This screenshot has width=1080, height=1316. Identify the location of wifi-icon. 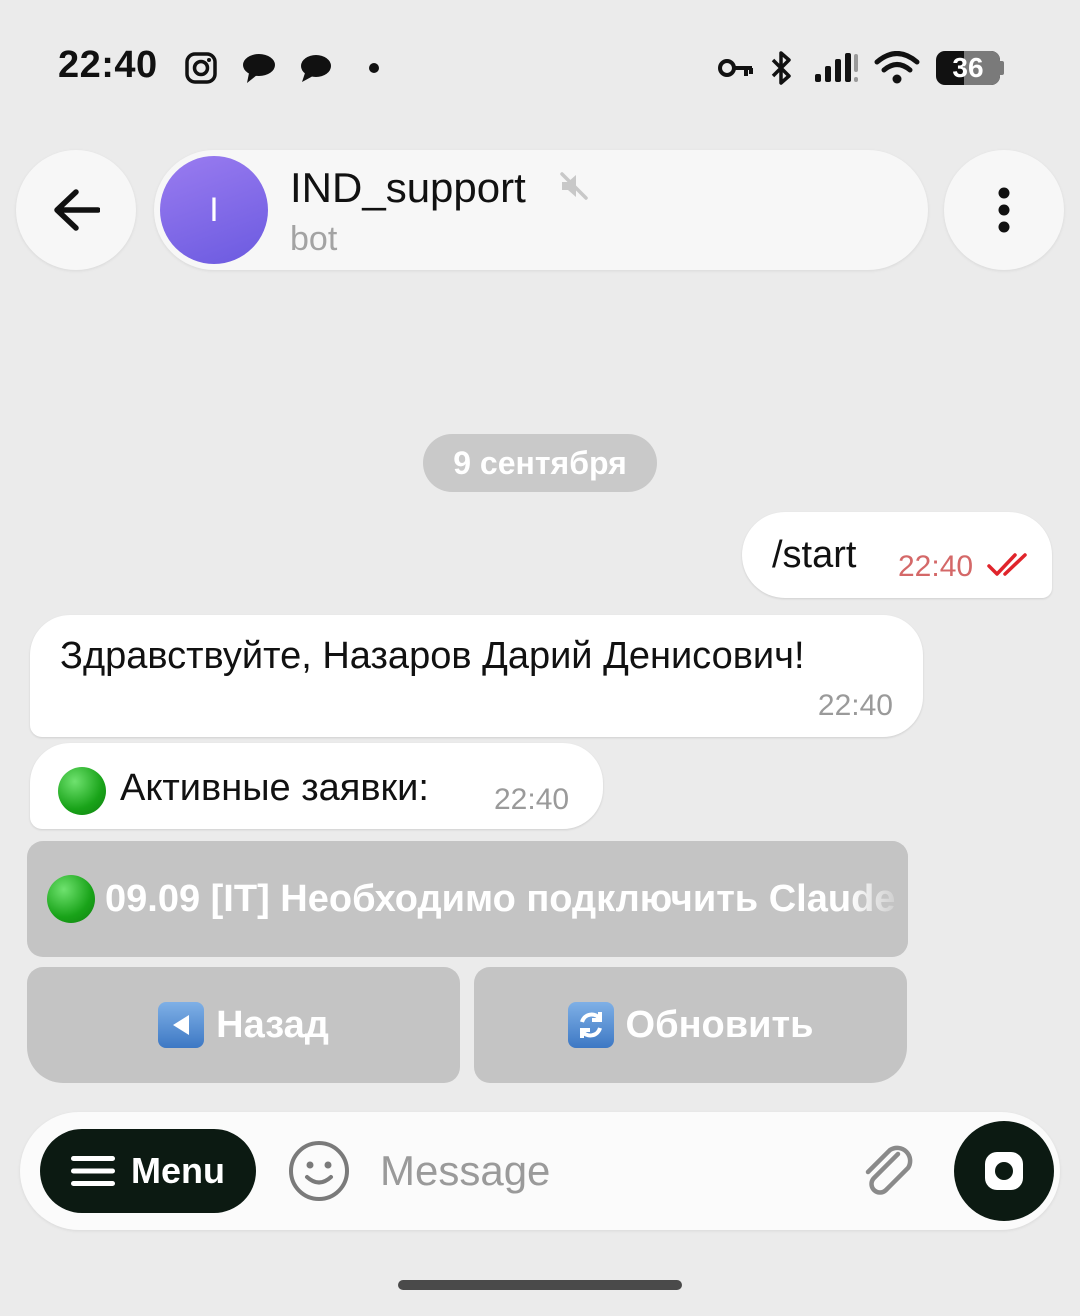
(897, 68).